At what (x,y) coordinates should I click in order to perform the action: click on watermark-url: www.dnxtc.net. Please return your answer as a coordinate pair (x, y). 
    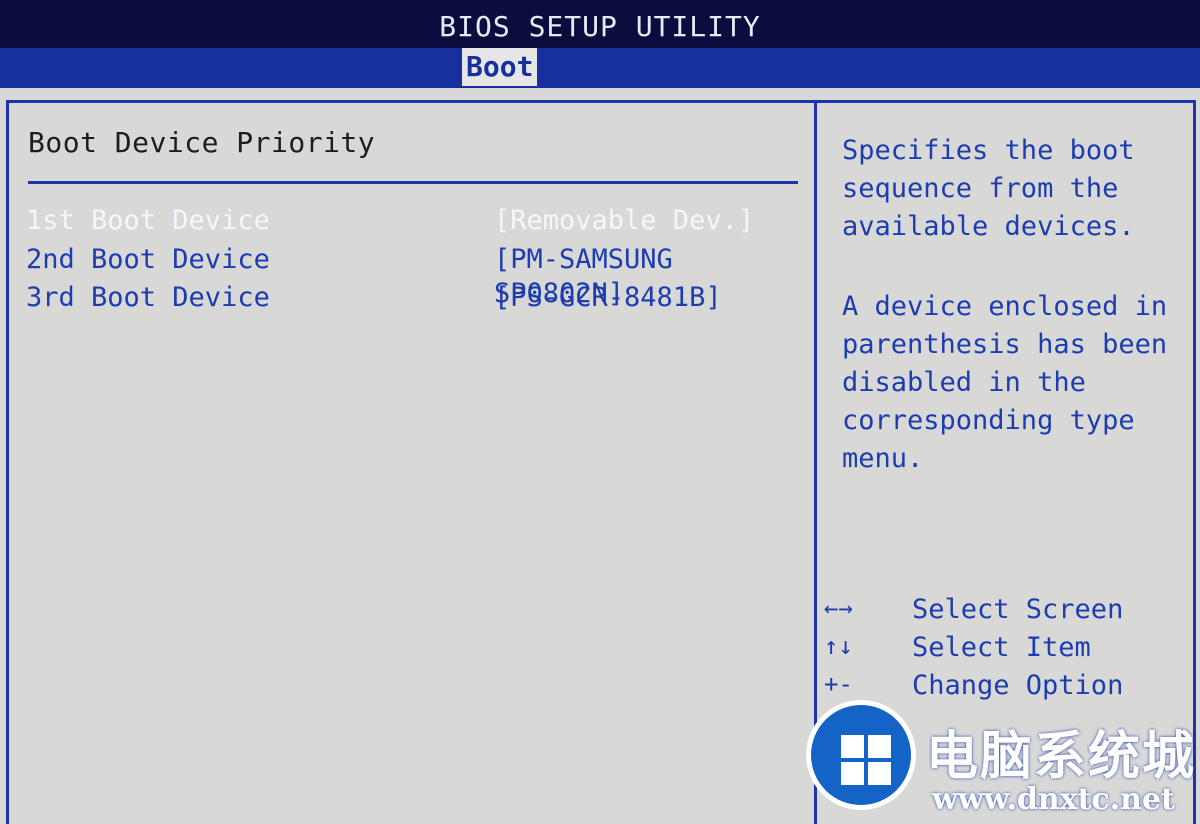
    Looking at the image, I should click on (1053, 799).